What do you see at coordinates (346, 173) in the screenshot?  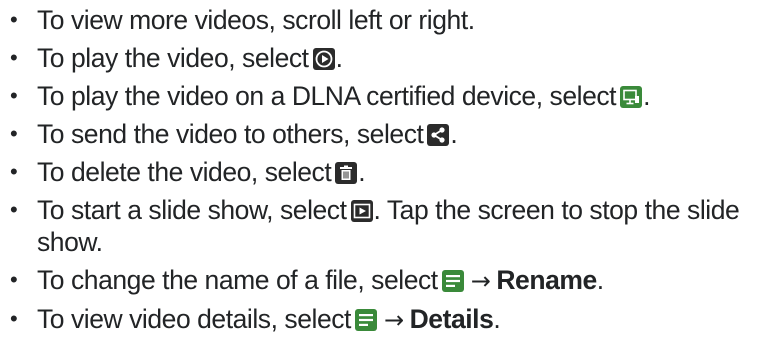 I see `trash-icon` at bounding box center [346, 173].